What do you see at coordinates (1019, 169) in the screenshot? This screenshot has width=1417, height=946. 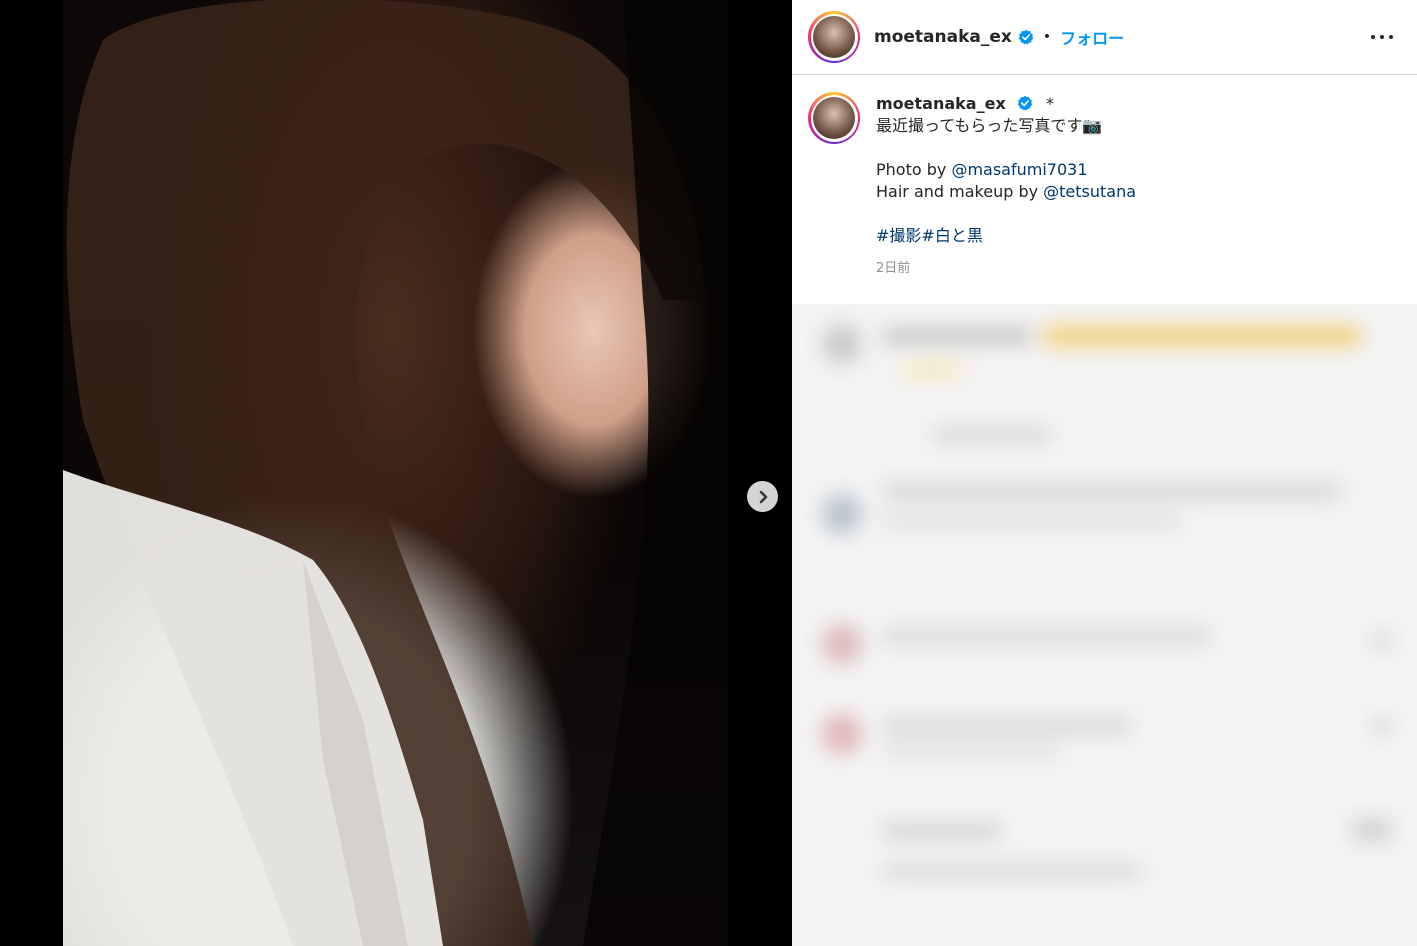 I see `photo-credit-link: @masafumi7031` at bounding box center [1019, 169].